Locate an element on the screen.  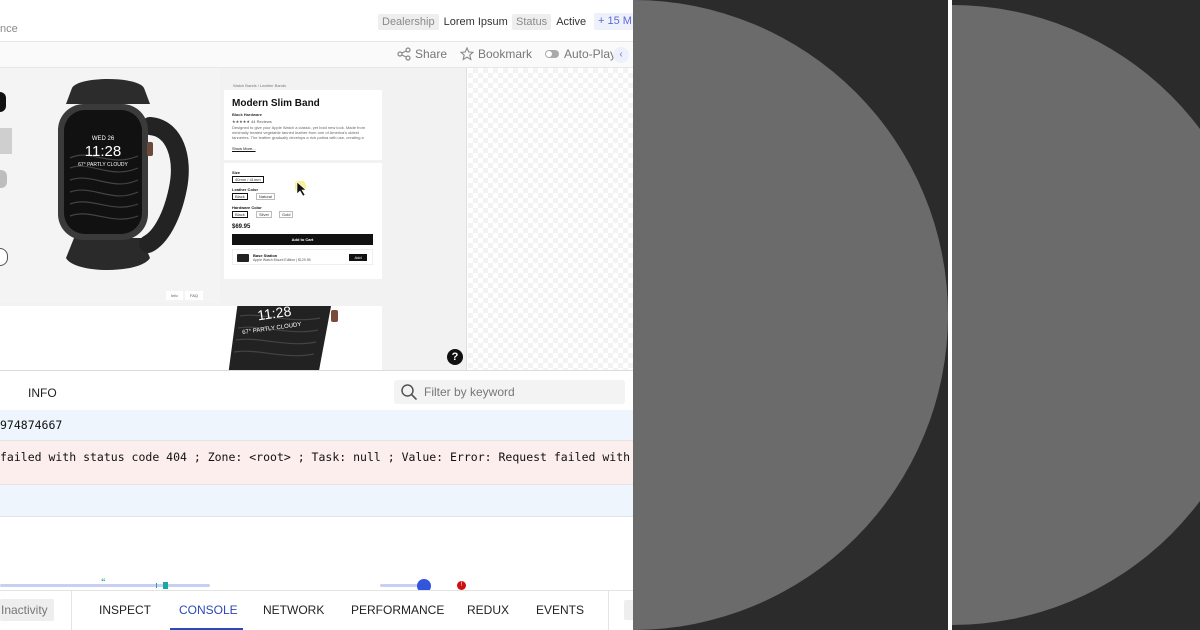
hardware-option: Silver is located at coordinates (264, 214).